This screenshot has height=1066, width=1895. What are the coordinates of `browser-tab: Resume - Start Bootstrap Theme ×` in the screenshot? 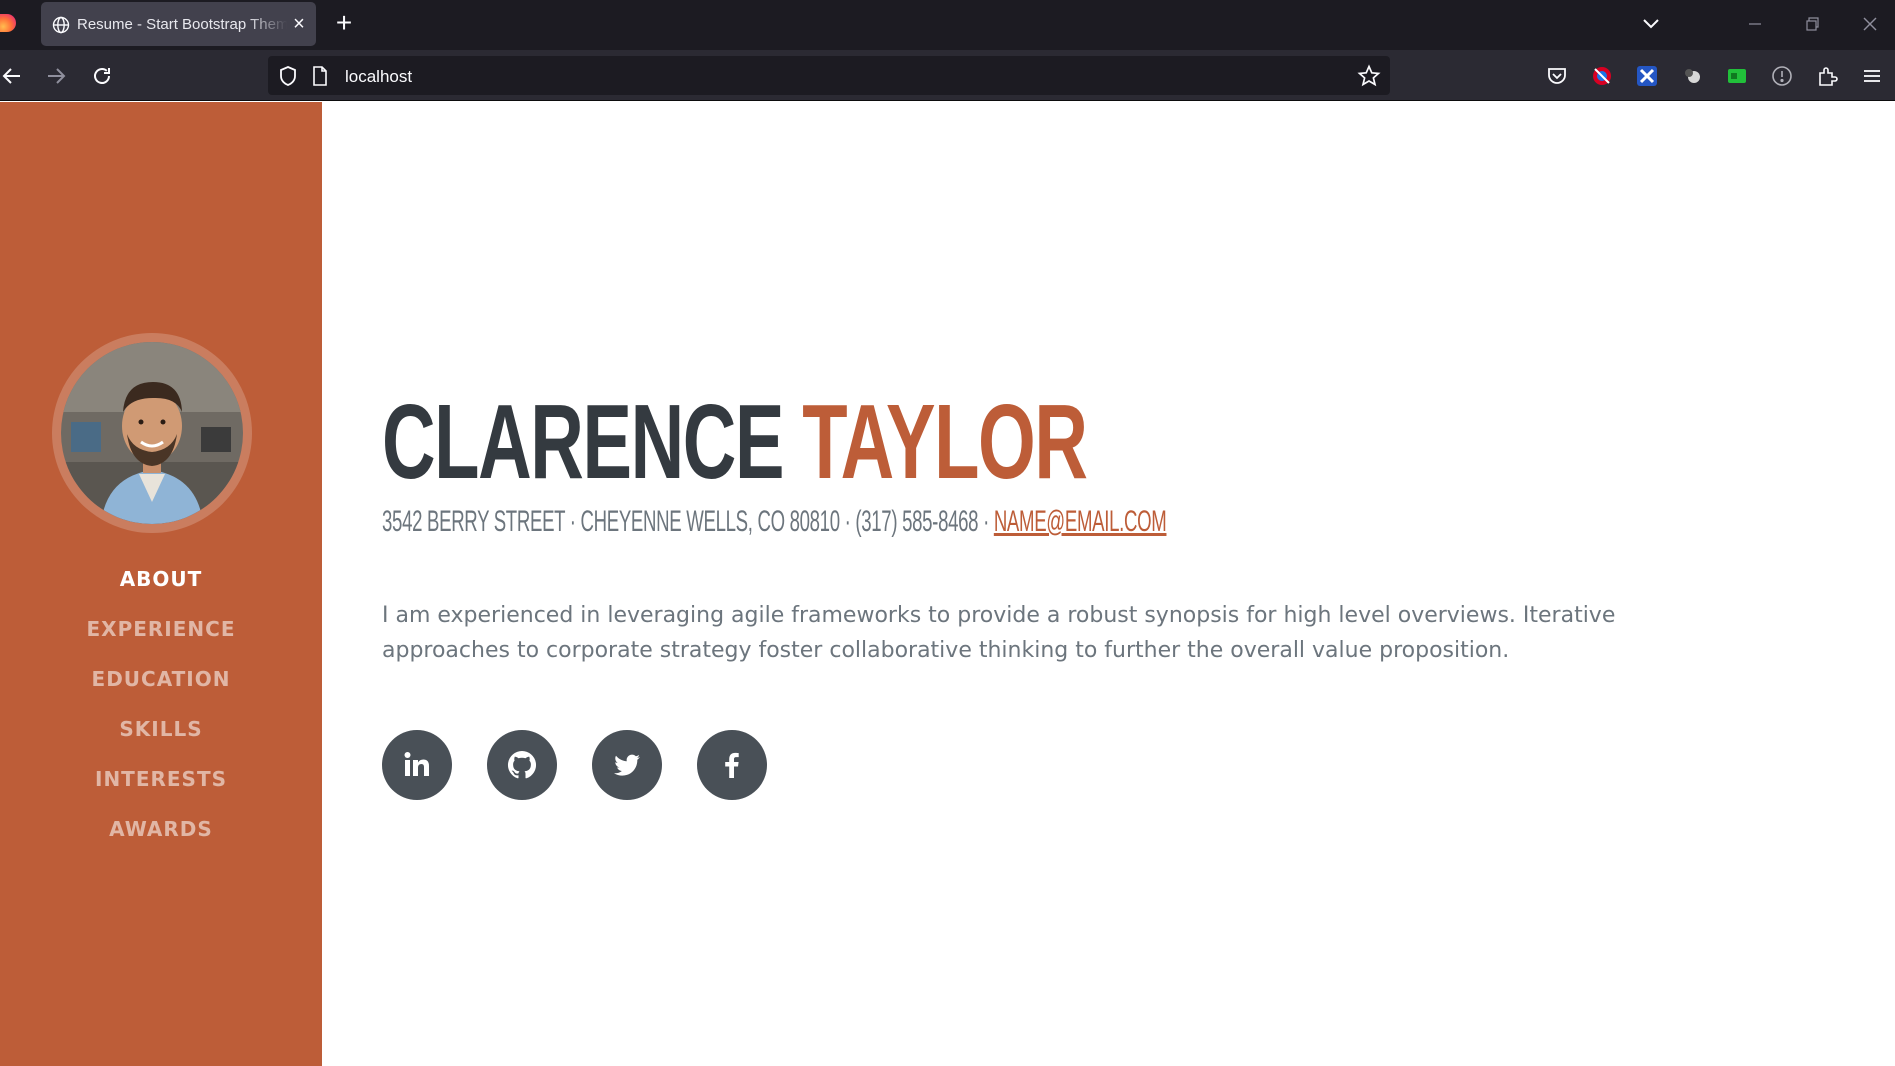 It's located at (178, 24).